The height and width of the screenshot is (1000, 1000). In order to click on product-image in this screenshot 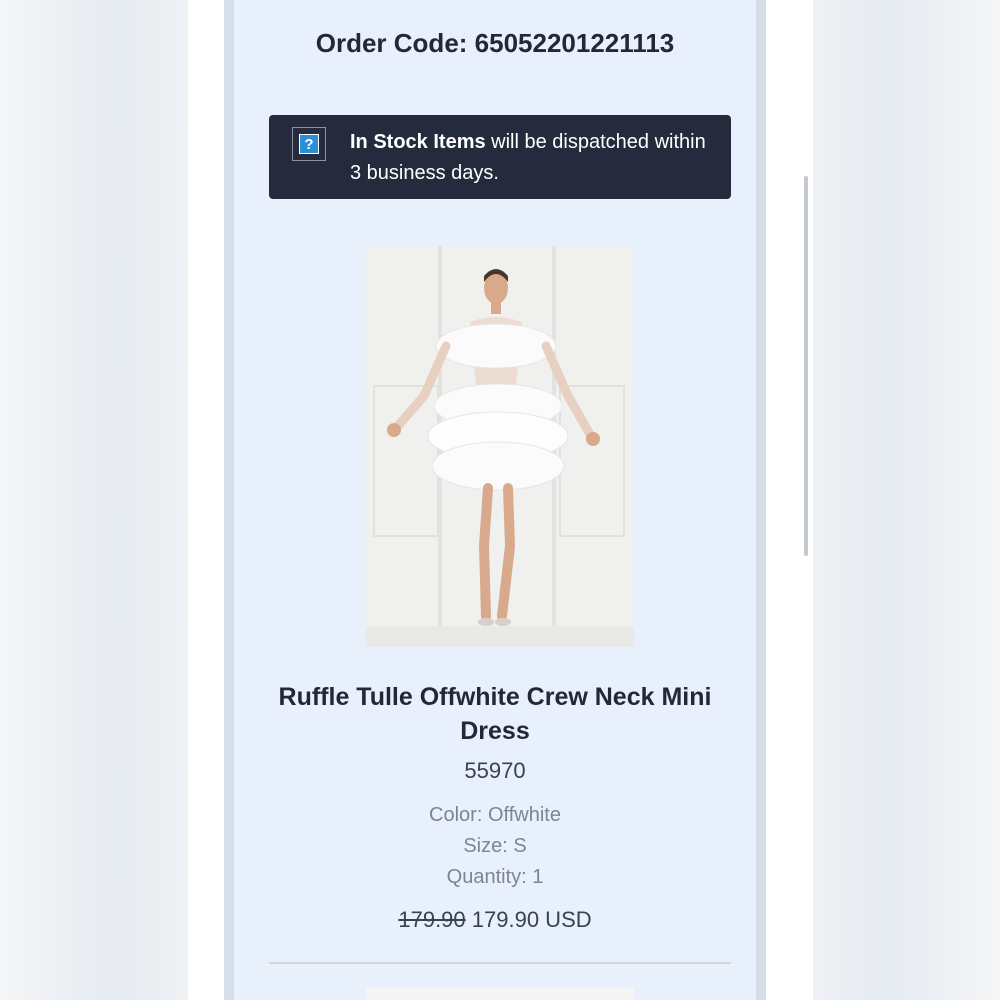, I will do `click(500, 446)`.